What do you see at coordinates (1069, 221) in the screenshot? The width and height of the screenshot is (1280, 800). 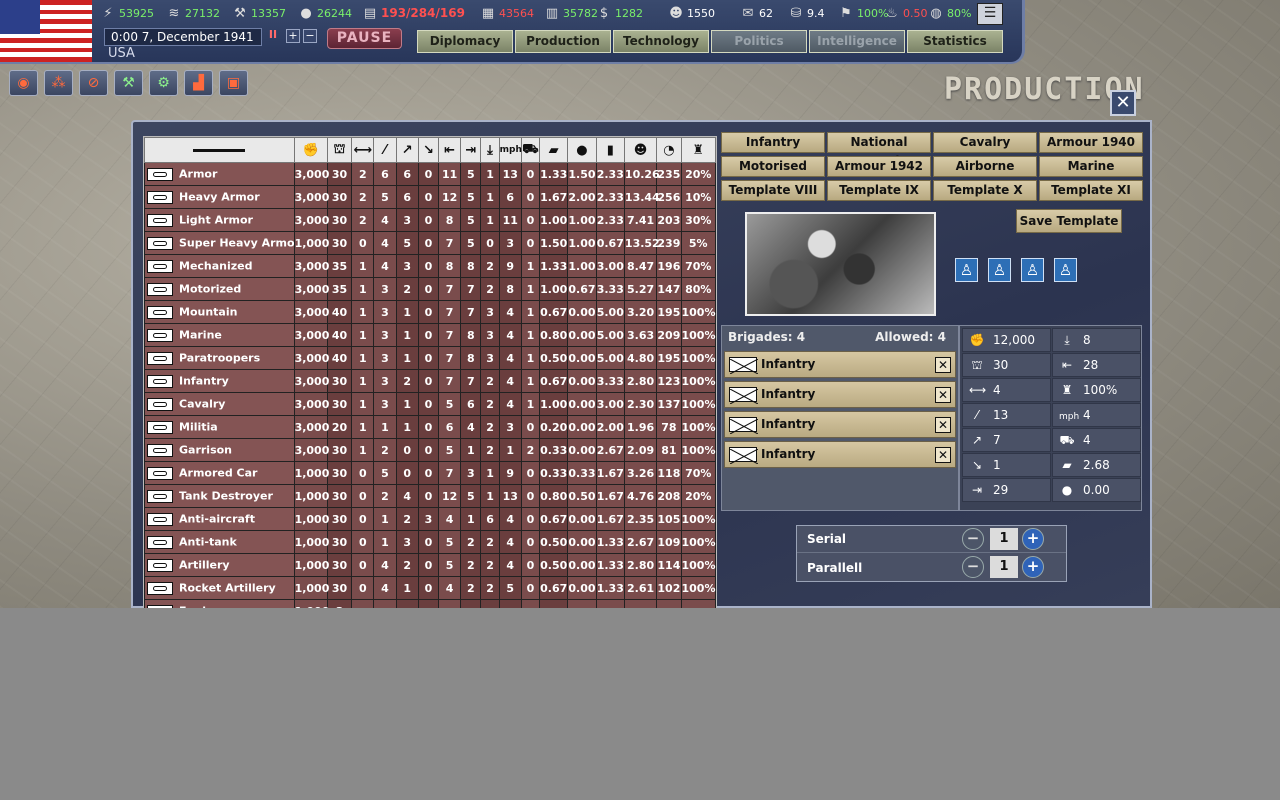 I see `save-template-button: Save Template` at bounding box center [1069, 221].